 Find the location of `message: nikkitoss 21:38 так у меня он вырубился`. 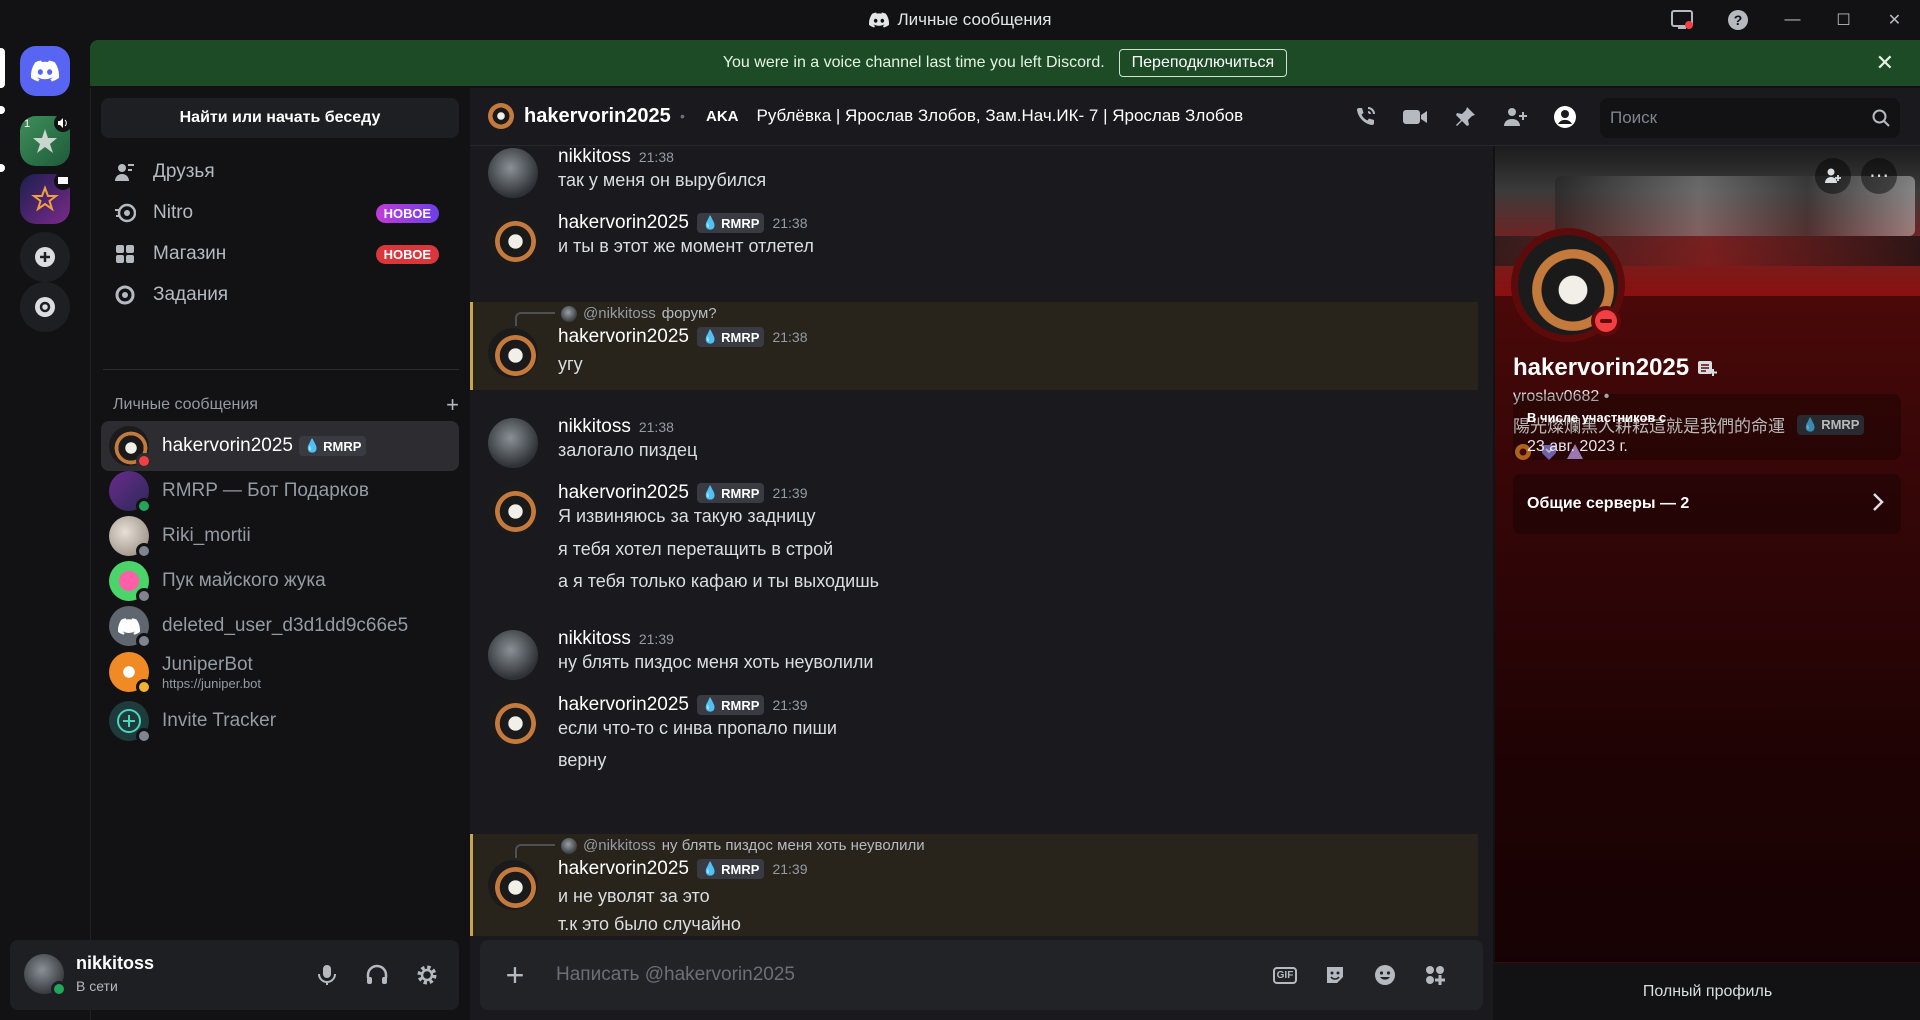

message: nikkitoss 21:38 так у меня он вырубился is located at coordinates (974, 174).